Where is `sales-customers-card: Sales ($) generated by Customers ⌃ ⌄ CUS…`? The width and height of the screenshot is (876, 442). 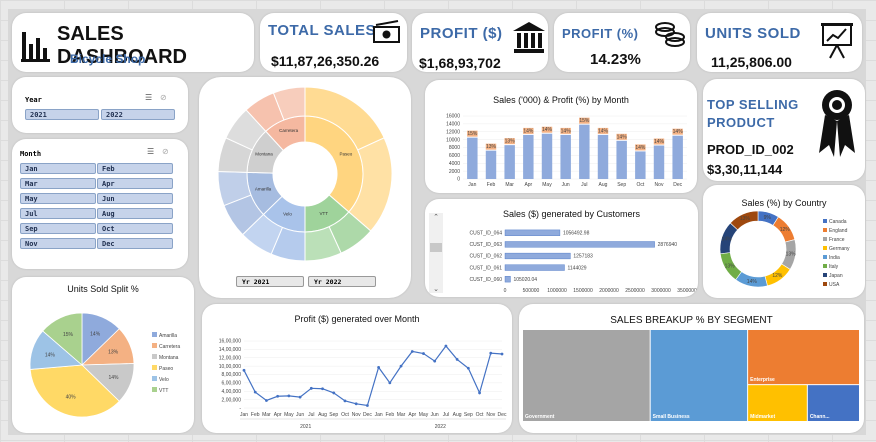
sales-customers-card: Sales ($) generated by Customers ⌃ ⌄ CUS… is located at coordinates (561, 248).